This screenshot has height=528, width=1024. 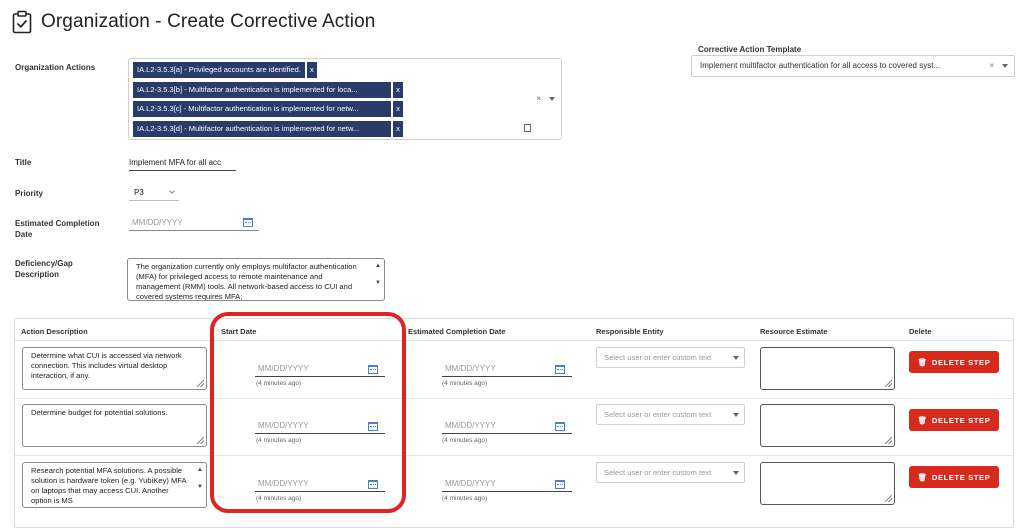 I want to click on label-line: Estimated Completion, so click(x=57, y=223).